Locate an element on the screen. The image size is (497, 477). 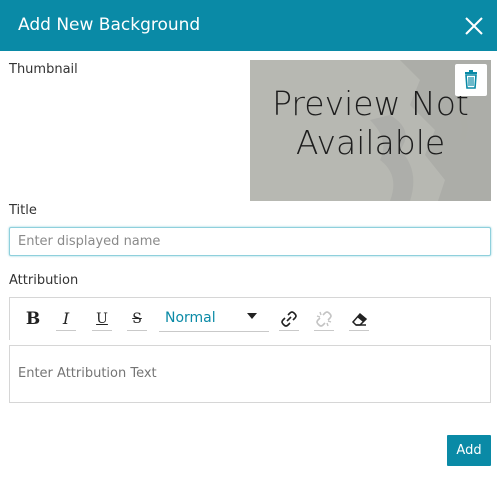
italic-button: I is located at coordinates (66, 319).